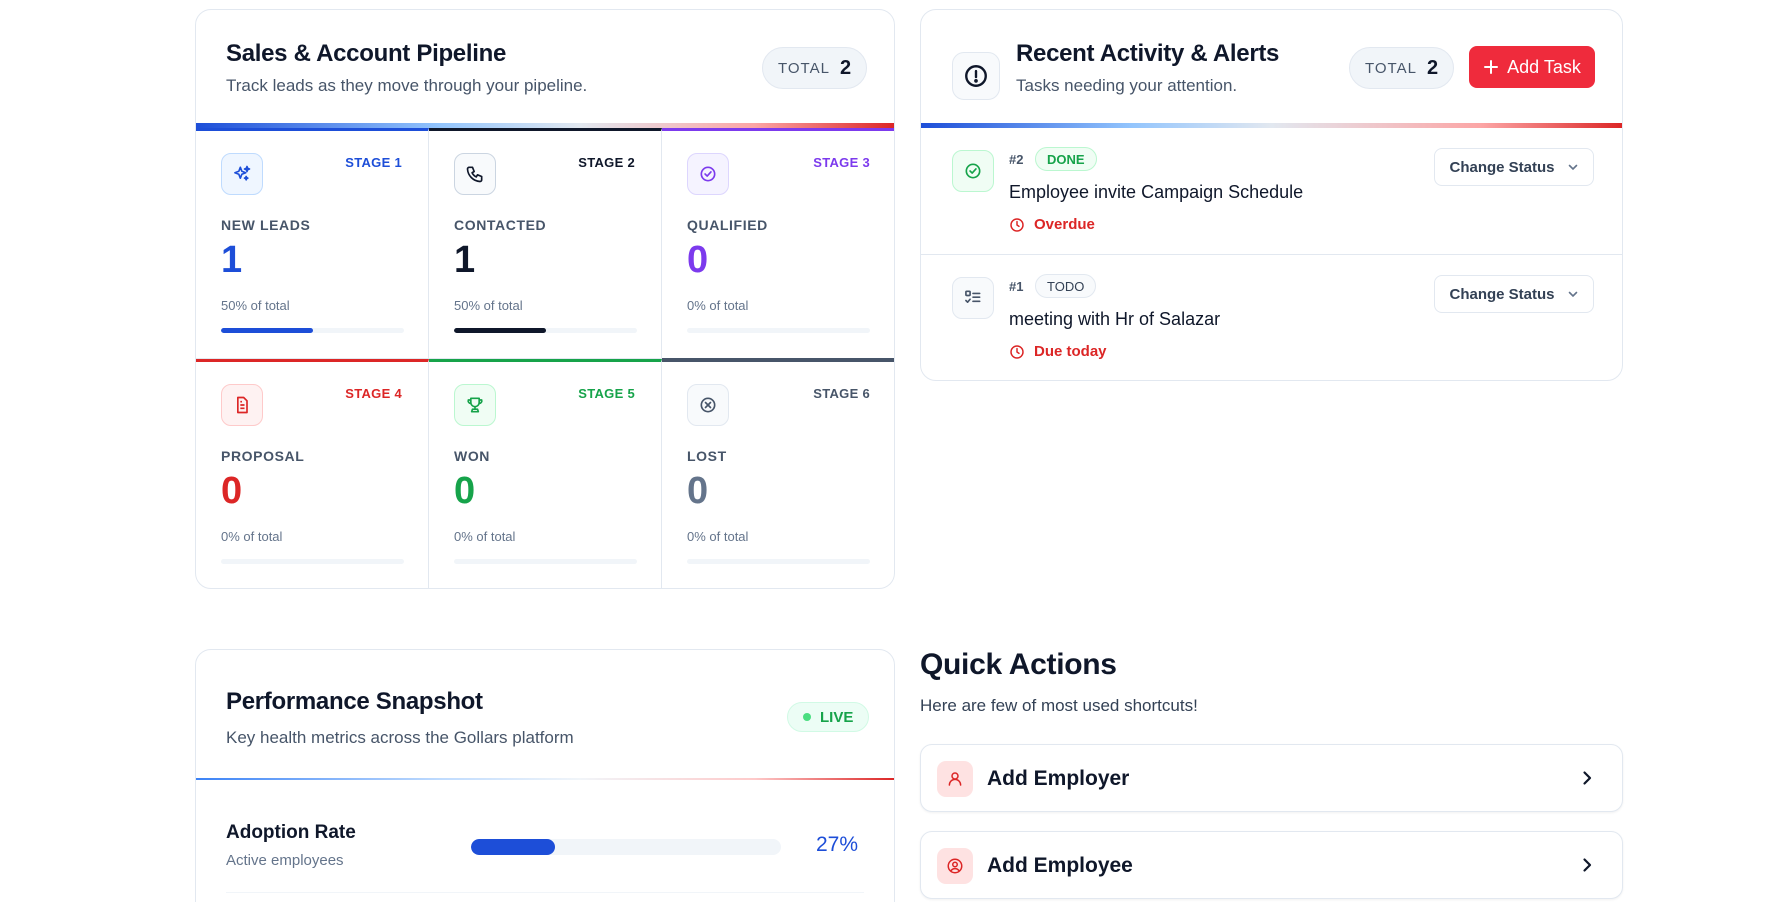  I want to click on task-due-text: Due today, so click(1070, 351).